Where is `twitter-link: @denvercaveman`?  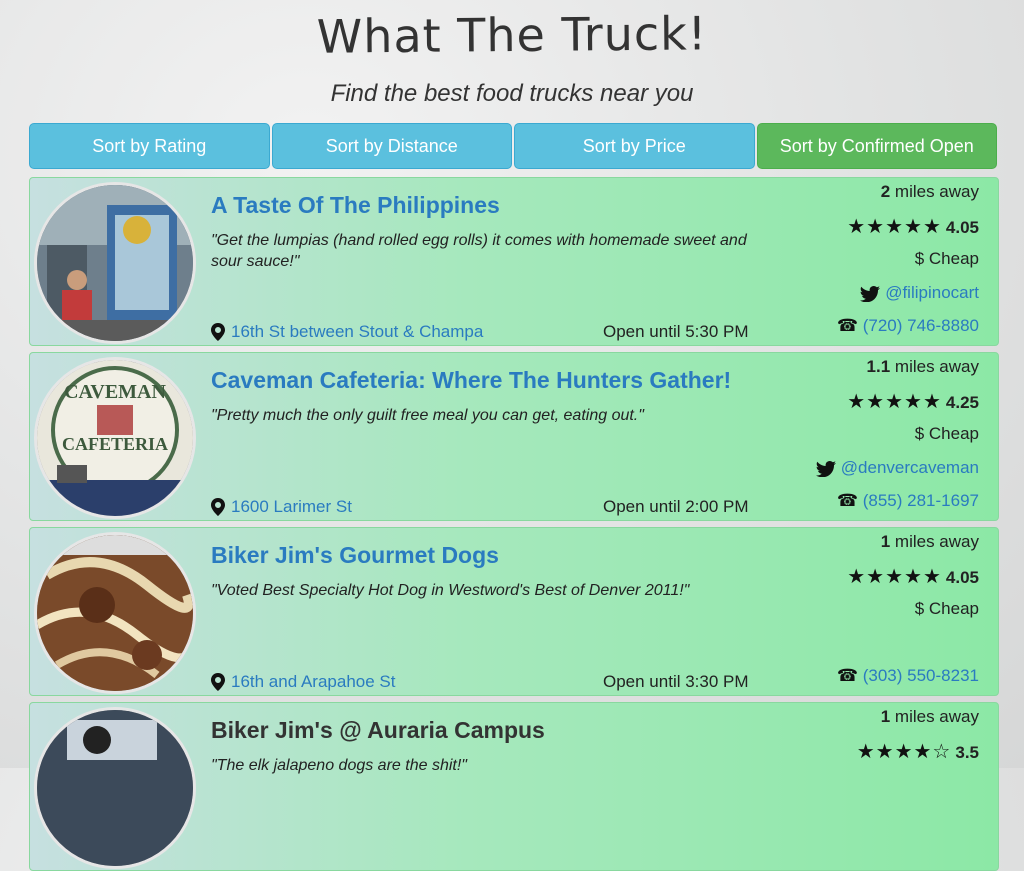
twitter-link: @denvercaveman is located at coordinates (897, 468).